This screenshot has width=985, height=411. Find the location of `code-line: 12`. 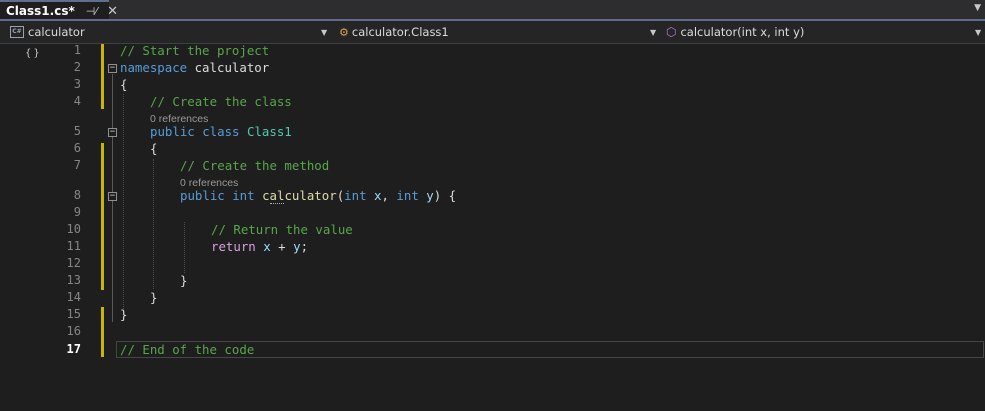

code-line: 12 is located at coordinates (492, 263).